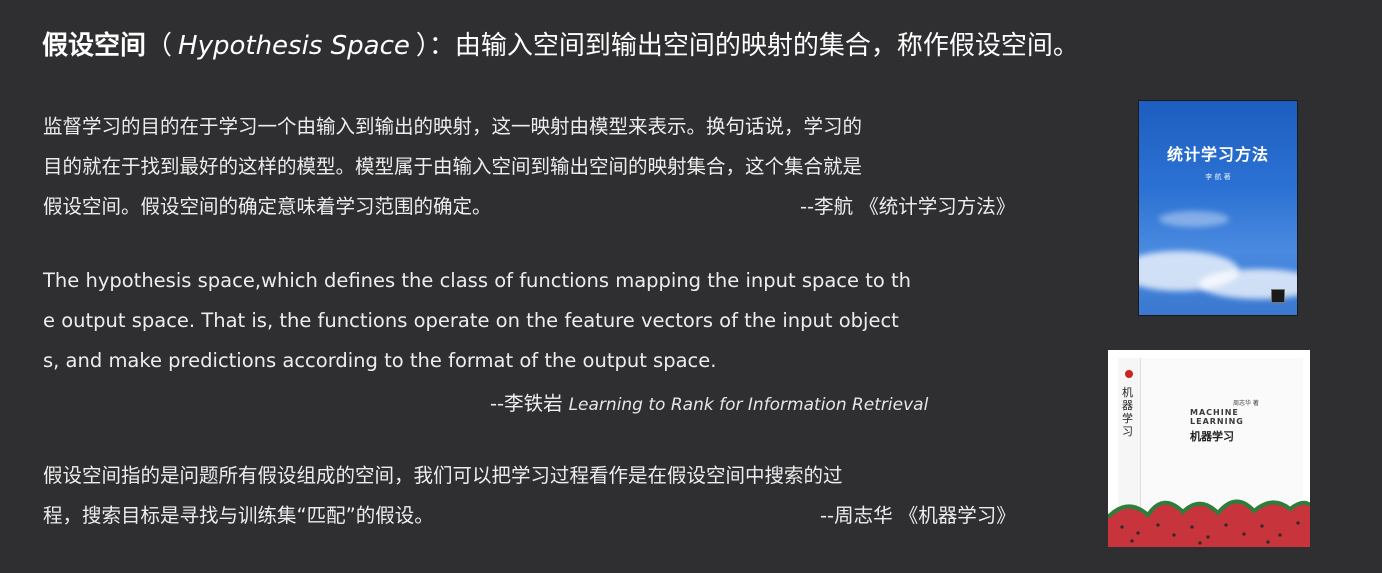 This screenshot has width=1382, height=573. What do you see at coordinates (1209, 523) in the screenshot?
I see `watermelon-illustration` at bounding box center [1209, 523].